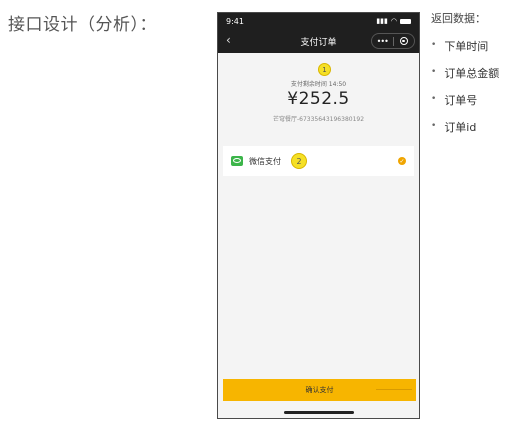  I want to click on signal-icon: ▮▮▮, so click(382, 21).